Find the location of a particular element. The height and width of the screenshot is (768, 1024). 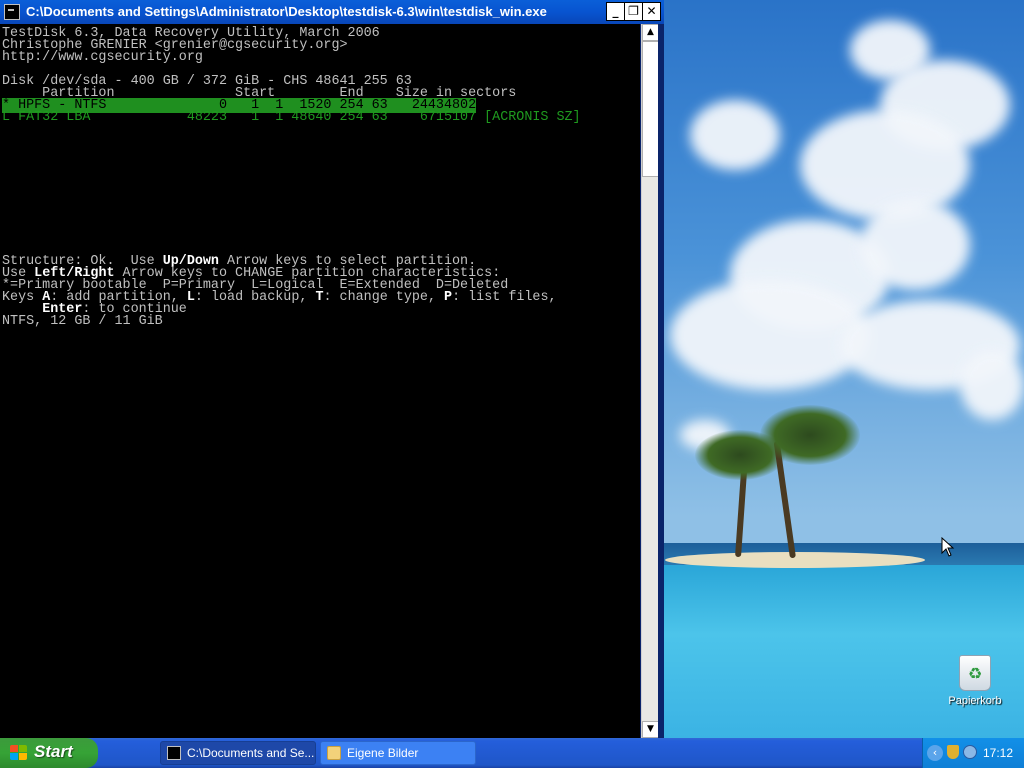

system-tray: ‹ 17:12 is located at coordinates (973, 753).